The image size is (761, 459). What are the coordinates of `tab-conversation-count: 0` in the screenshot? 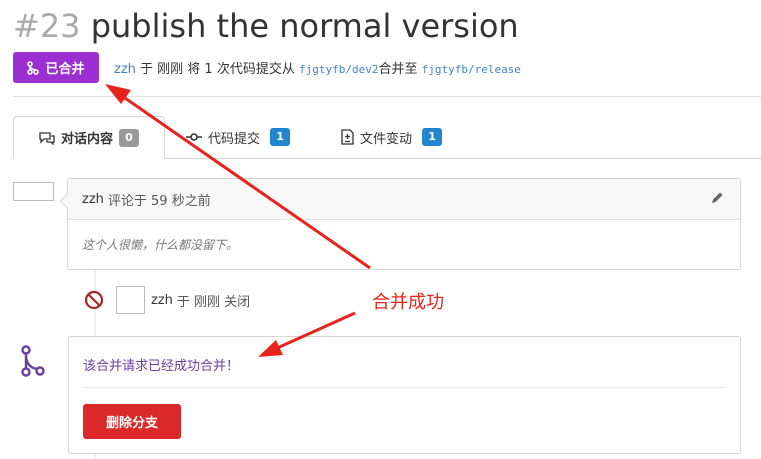 It's located at (129, 137).